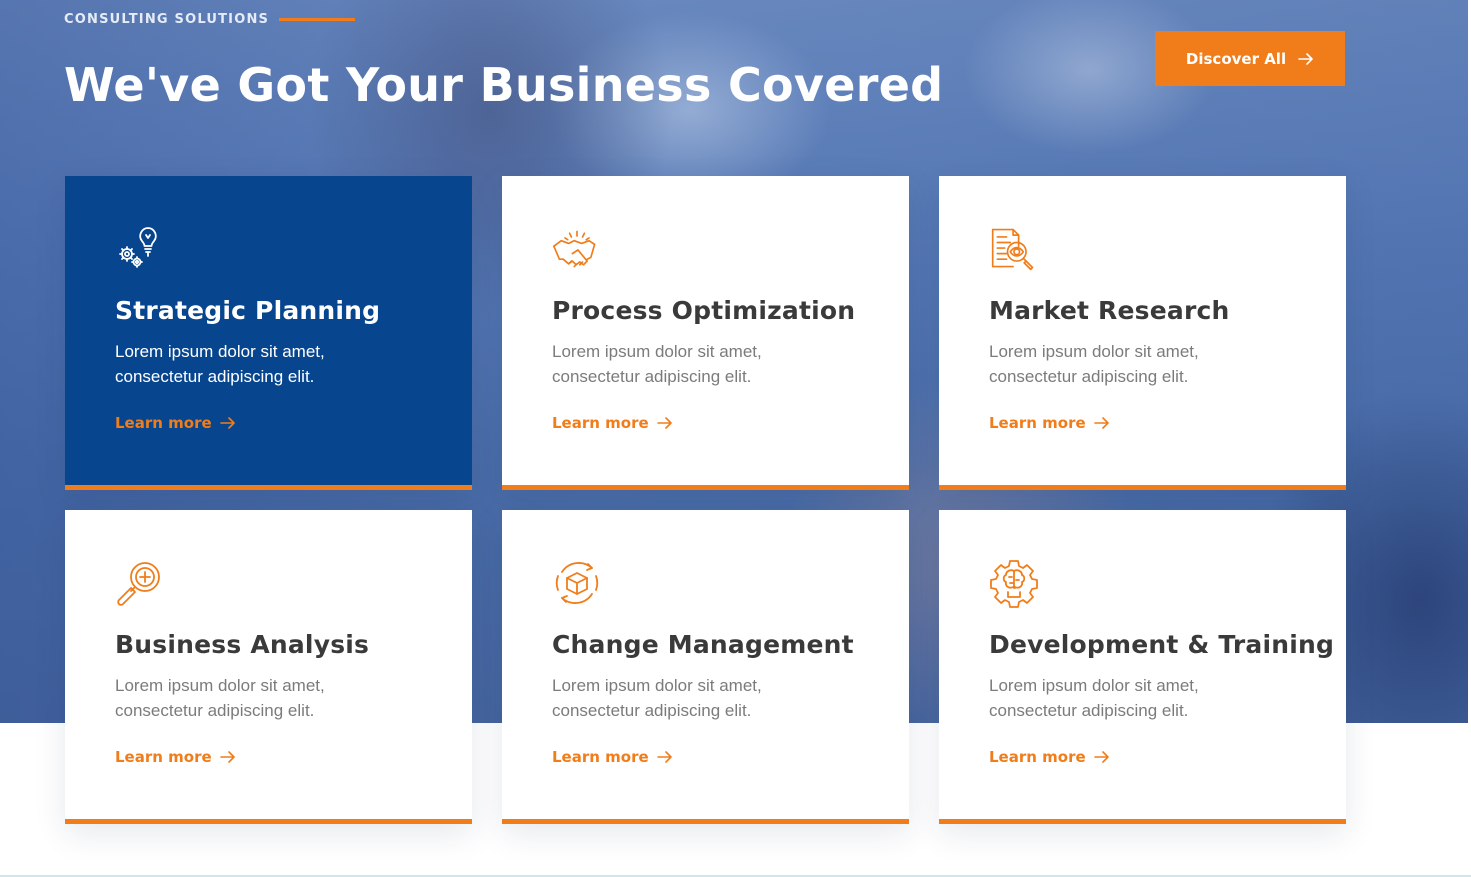 This screenshot has height=877, width=1471. I want to click on eyebrow-line, so click(317, 19).